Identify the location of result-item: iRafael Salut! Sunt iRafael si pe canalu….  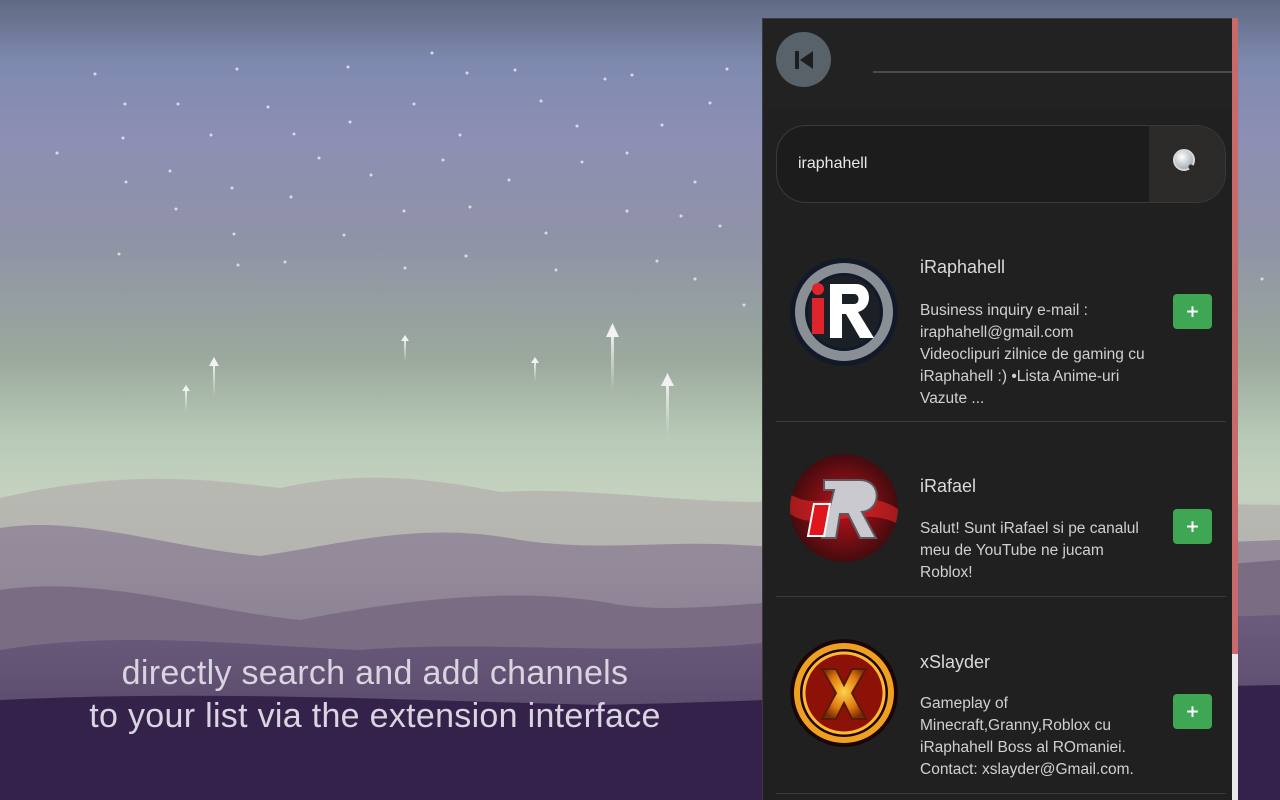
(1001, 509).